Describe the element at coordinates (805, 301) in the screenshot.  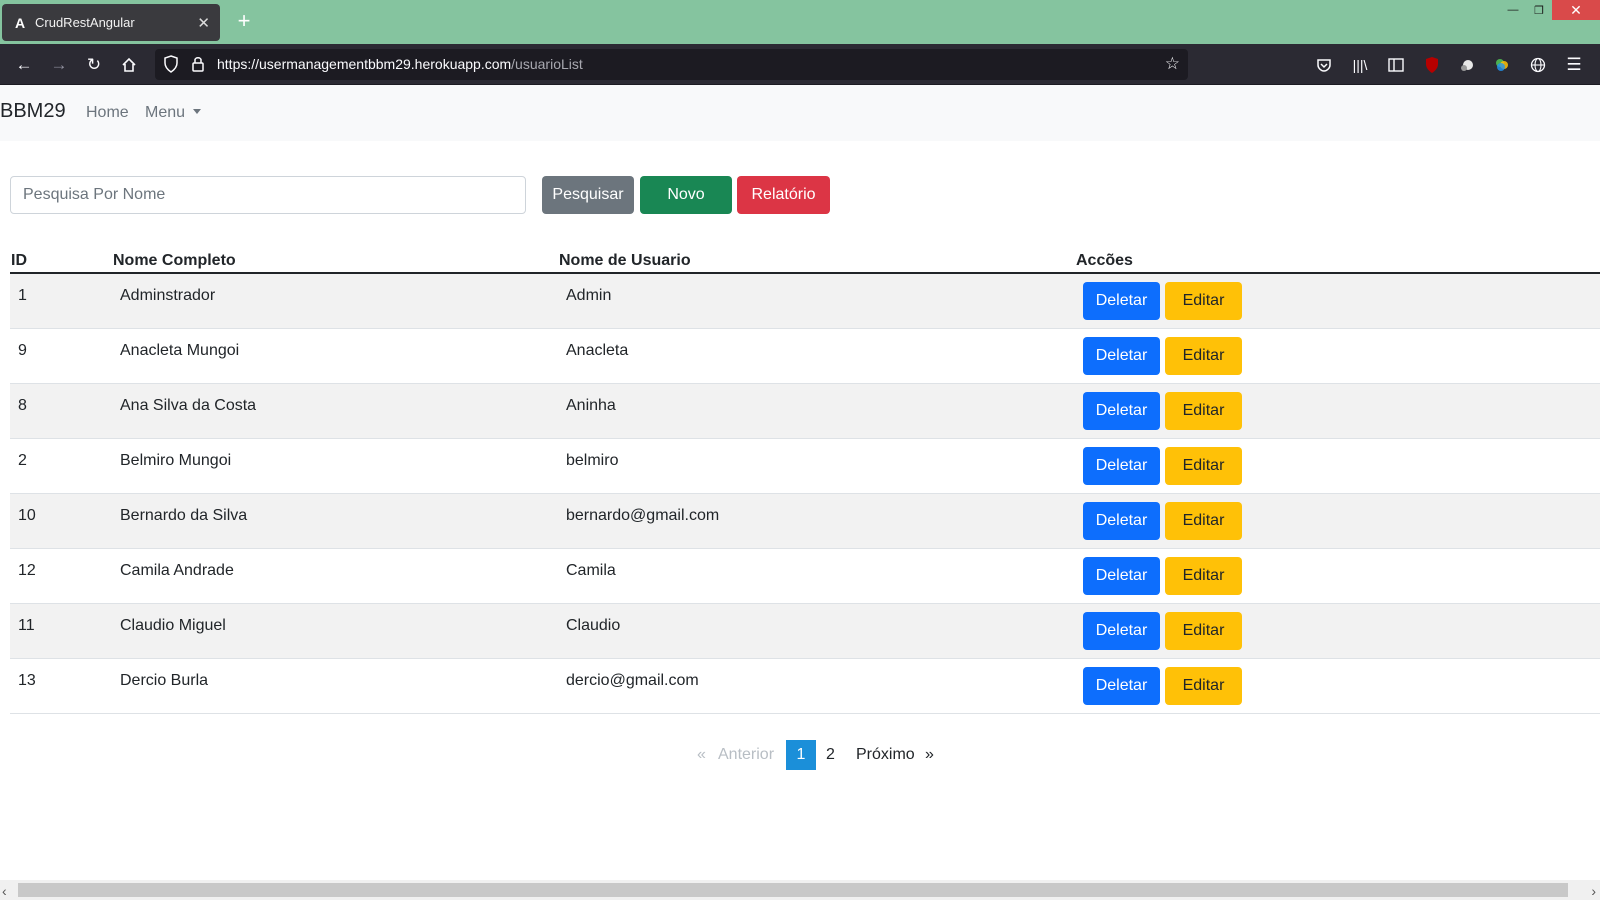
I see `table-row: 1 Adminstrador Admin Deletar Editar` at that location.